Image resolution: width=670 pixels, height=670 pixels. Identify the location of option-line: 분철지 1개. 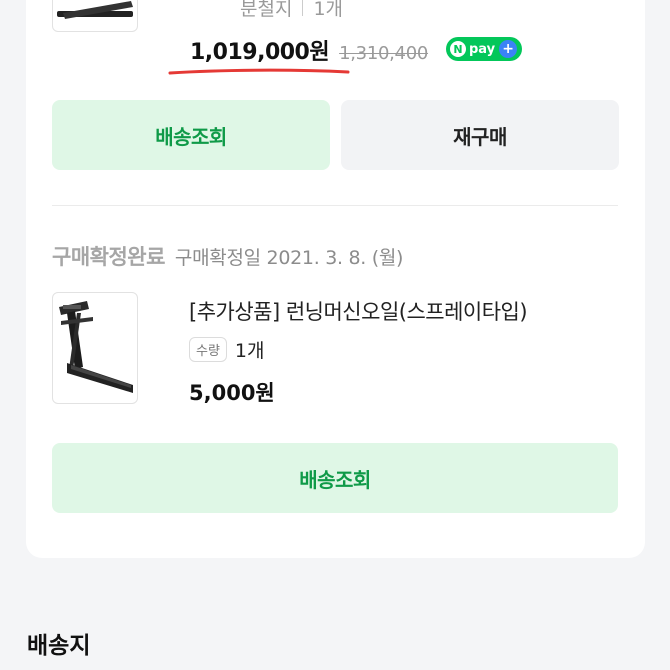
(291, 10).